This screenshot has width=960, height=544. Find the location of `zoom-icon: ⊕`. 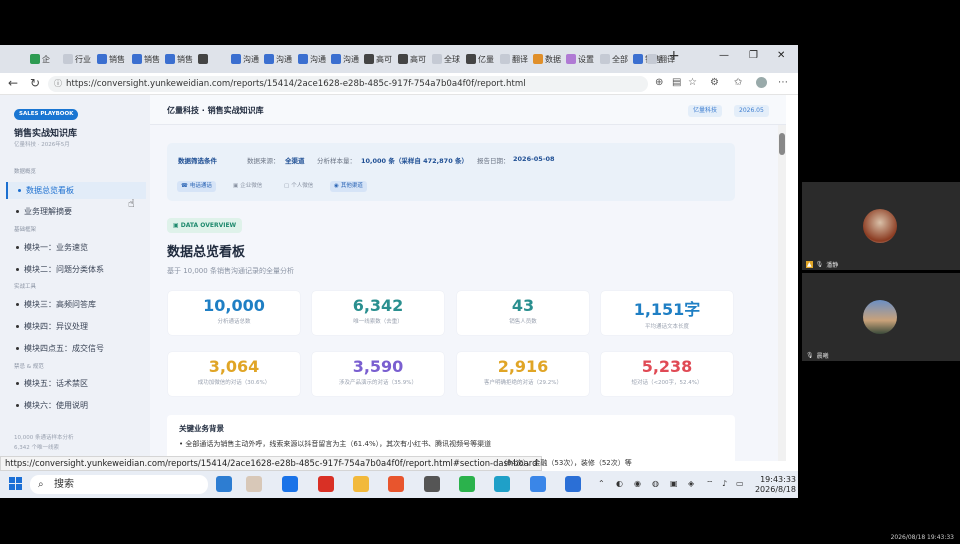

zoom-icon: ⊕ is located at coordinates (659, 82).